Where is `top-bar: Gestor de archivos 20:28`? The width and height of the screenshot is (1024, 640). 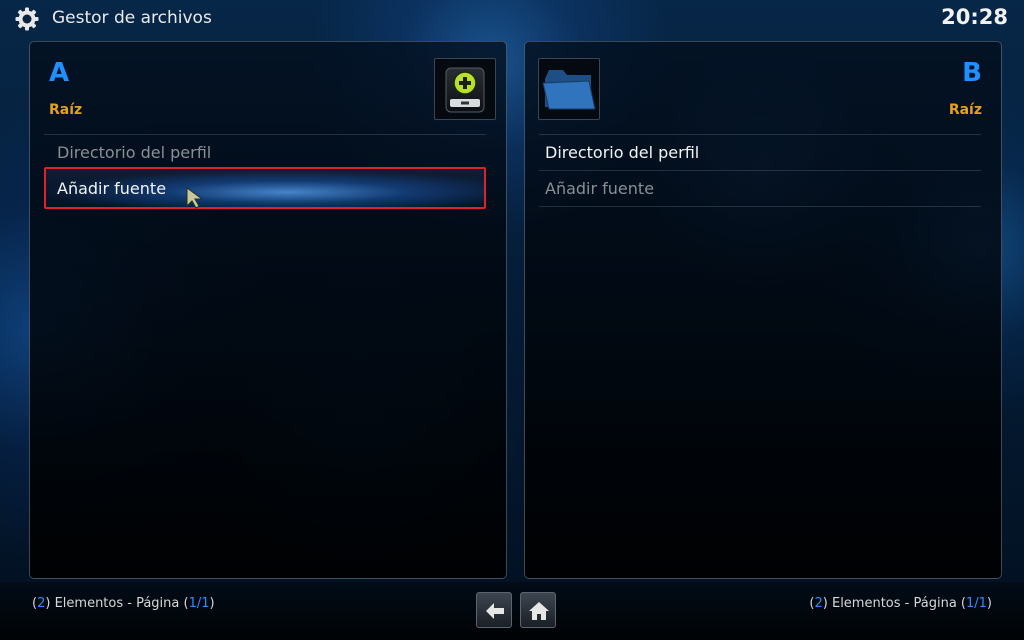
top-bar: Gestor de archivos 20:28 is located at coordinates (512, 19).